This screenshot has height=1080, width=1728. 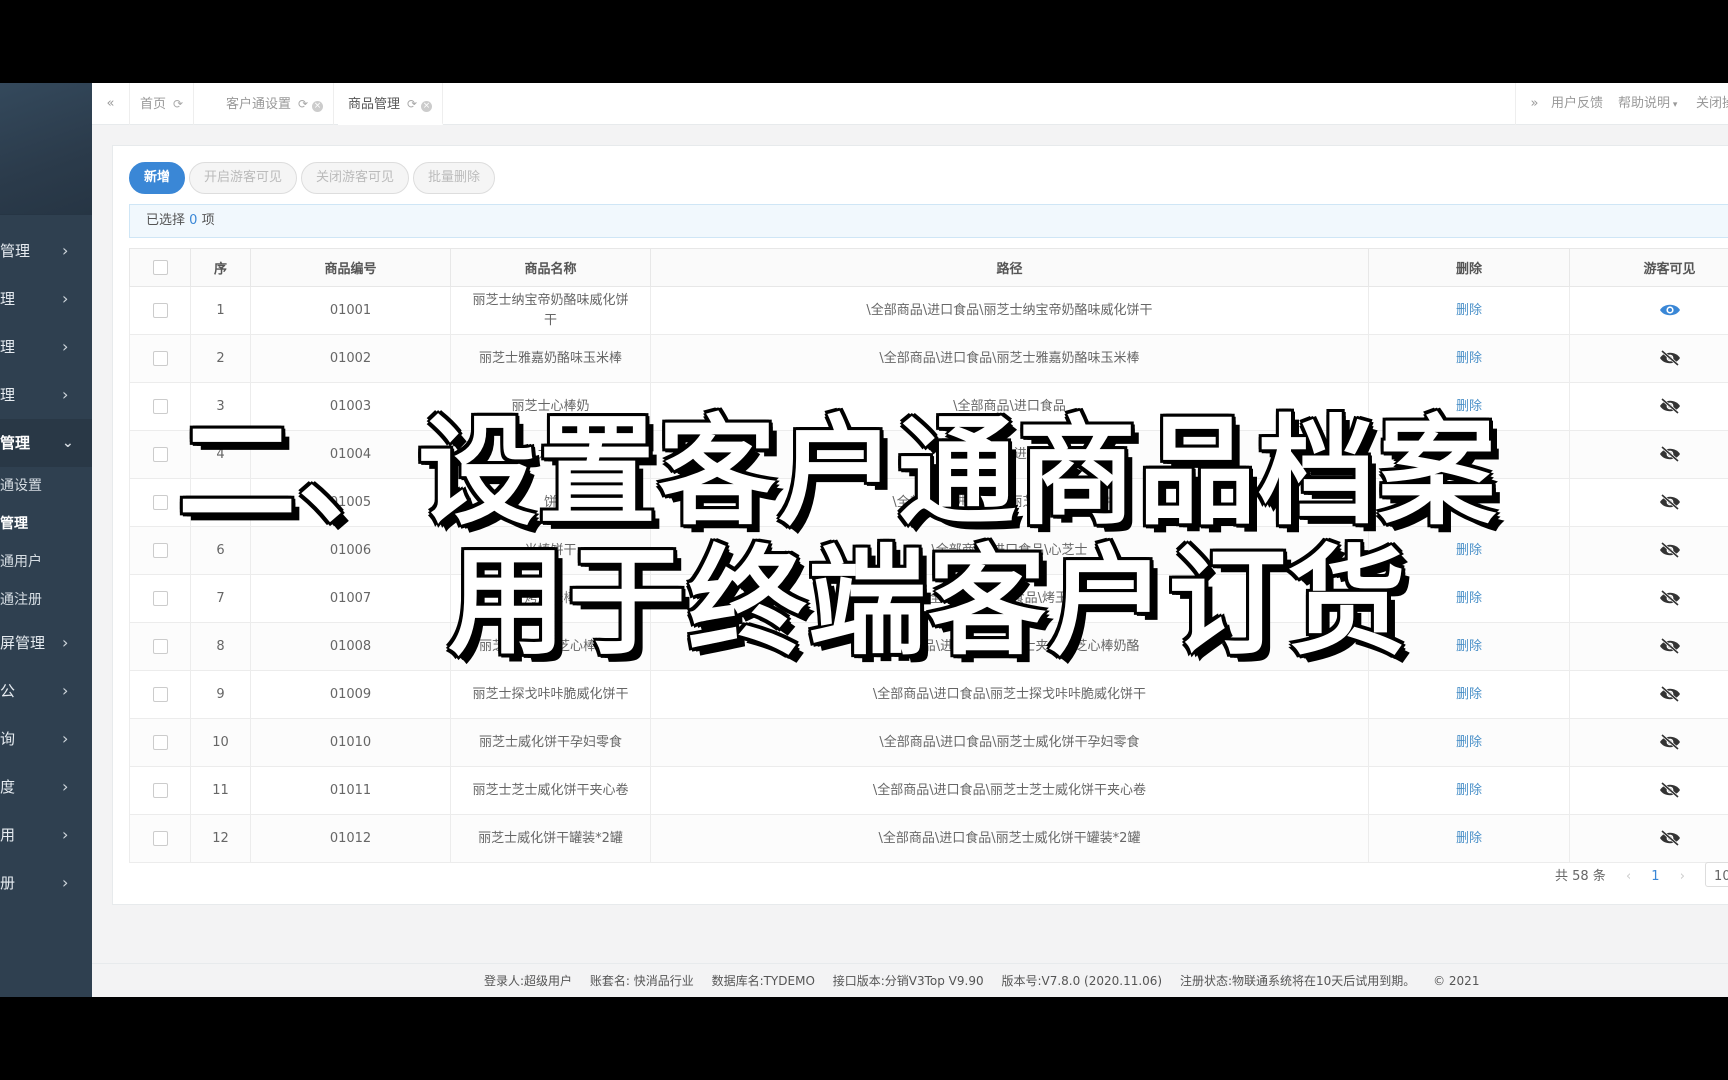 What do you see at coordinates (1682, 876) in the screenshot?
I see `next-page-icon: ›` at bounding box center [1682, 876].